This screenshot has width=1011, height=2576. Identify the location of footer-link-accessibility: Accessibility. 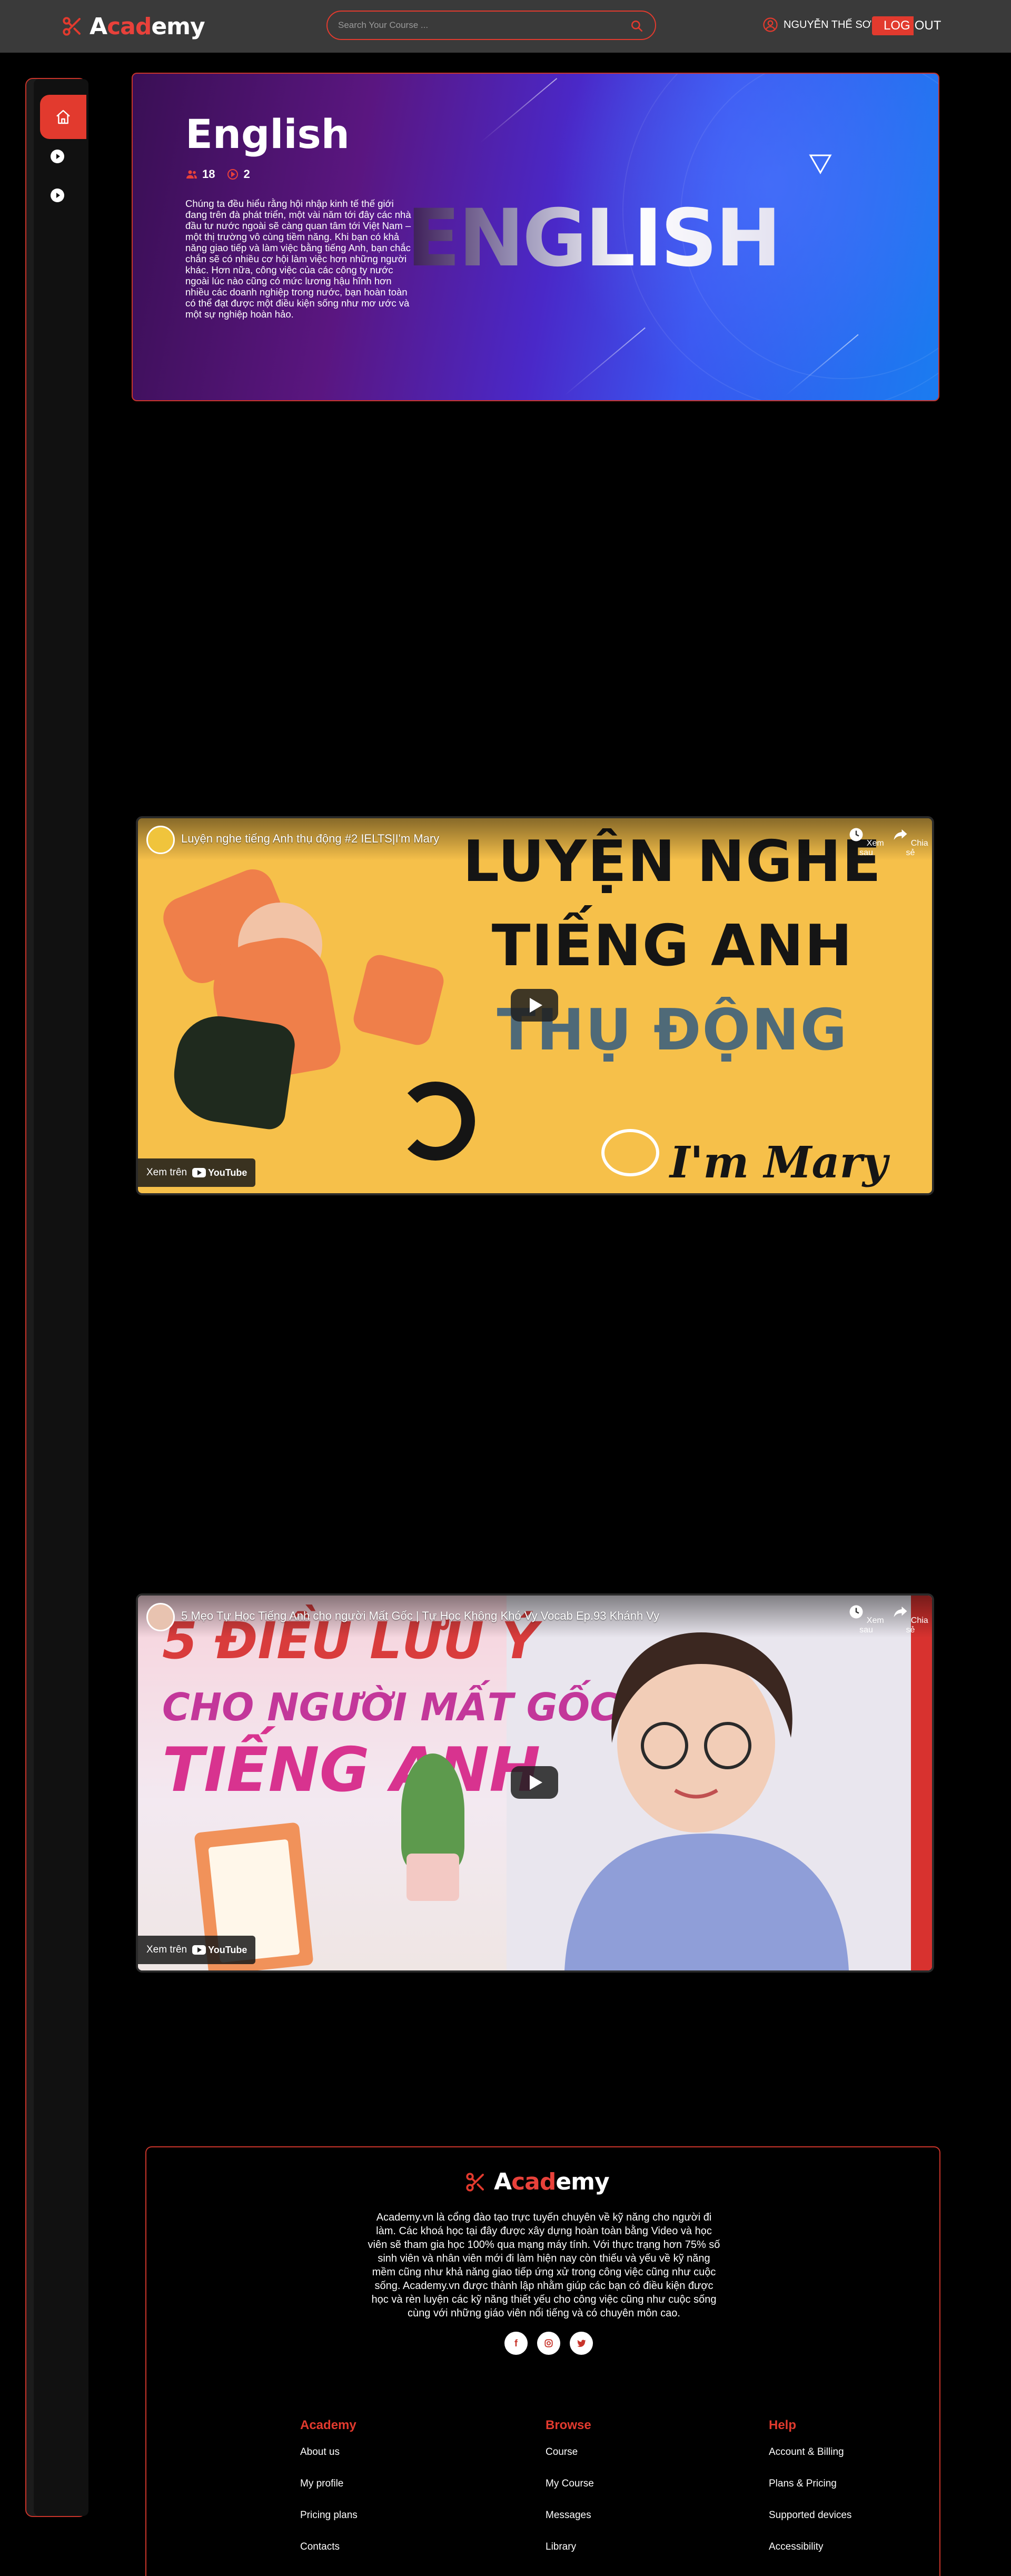
(810, 2557).